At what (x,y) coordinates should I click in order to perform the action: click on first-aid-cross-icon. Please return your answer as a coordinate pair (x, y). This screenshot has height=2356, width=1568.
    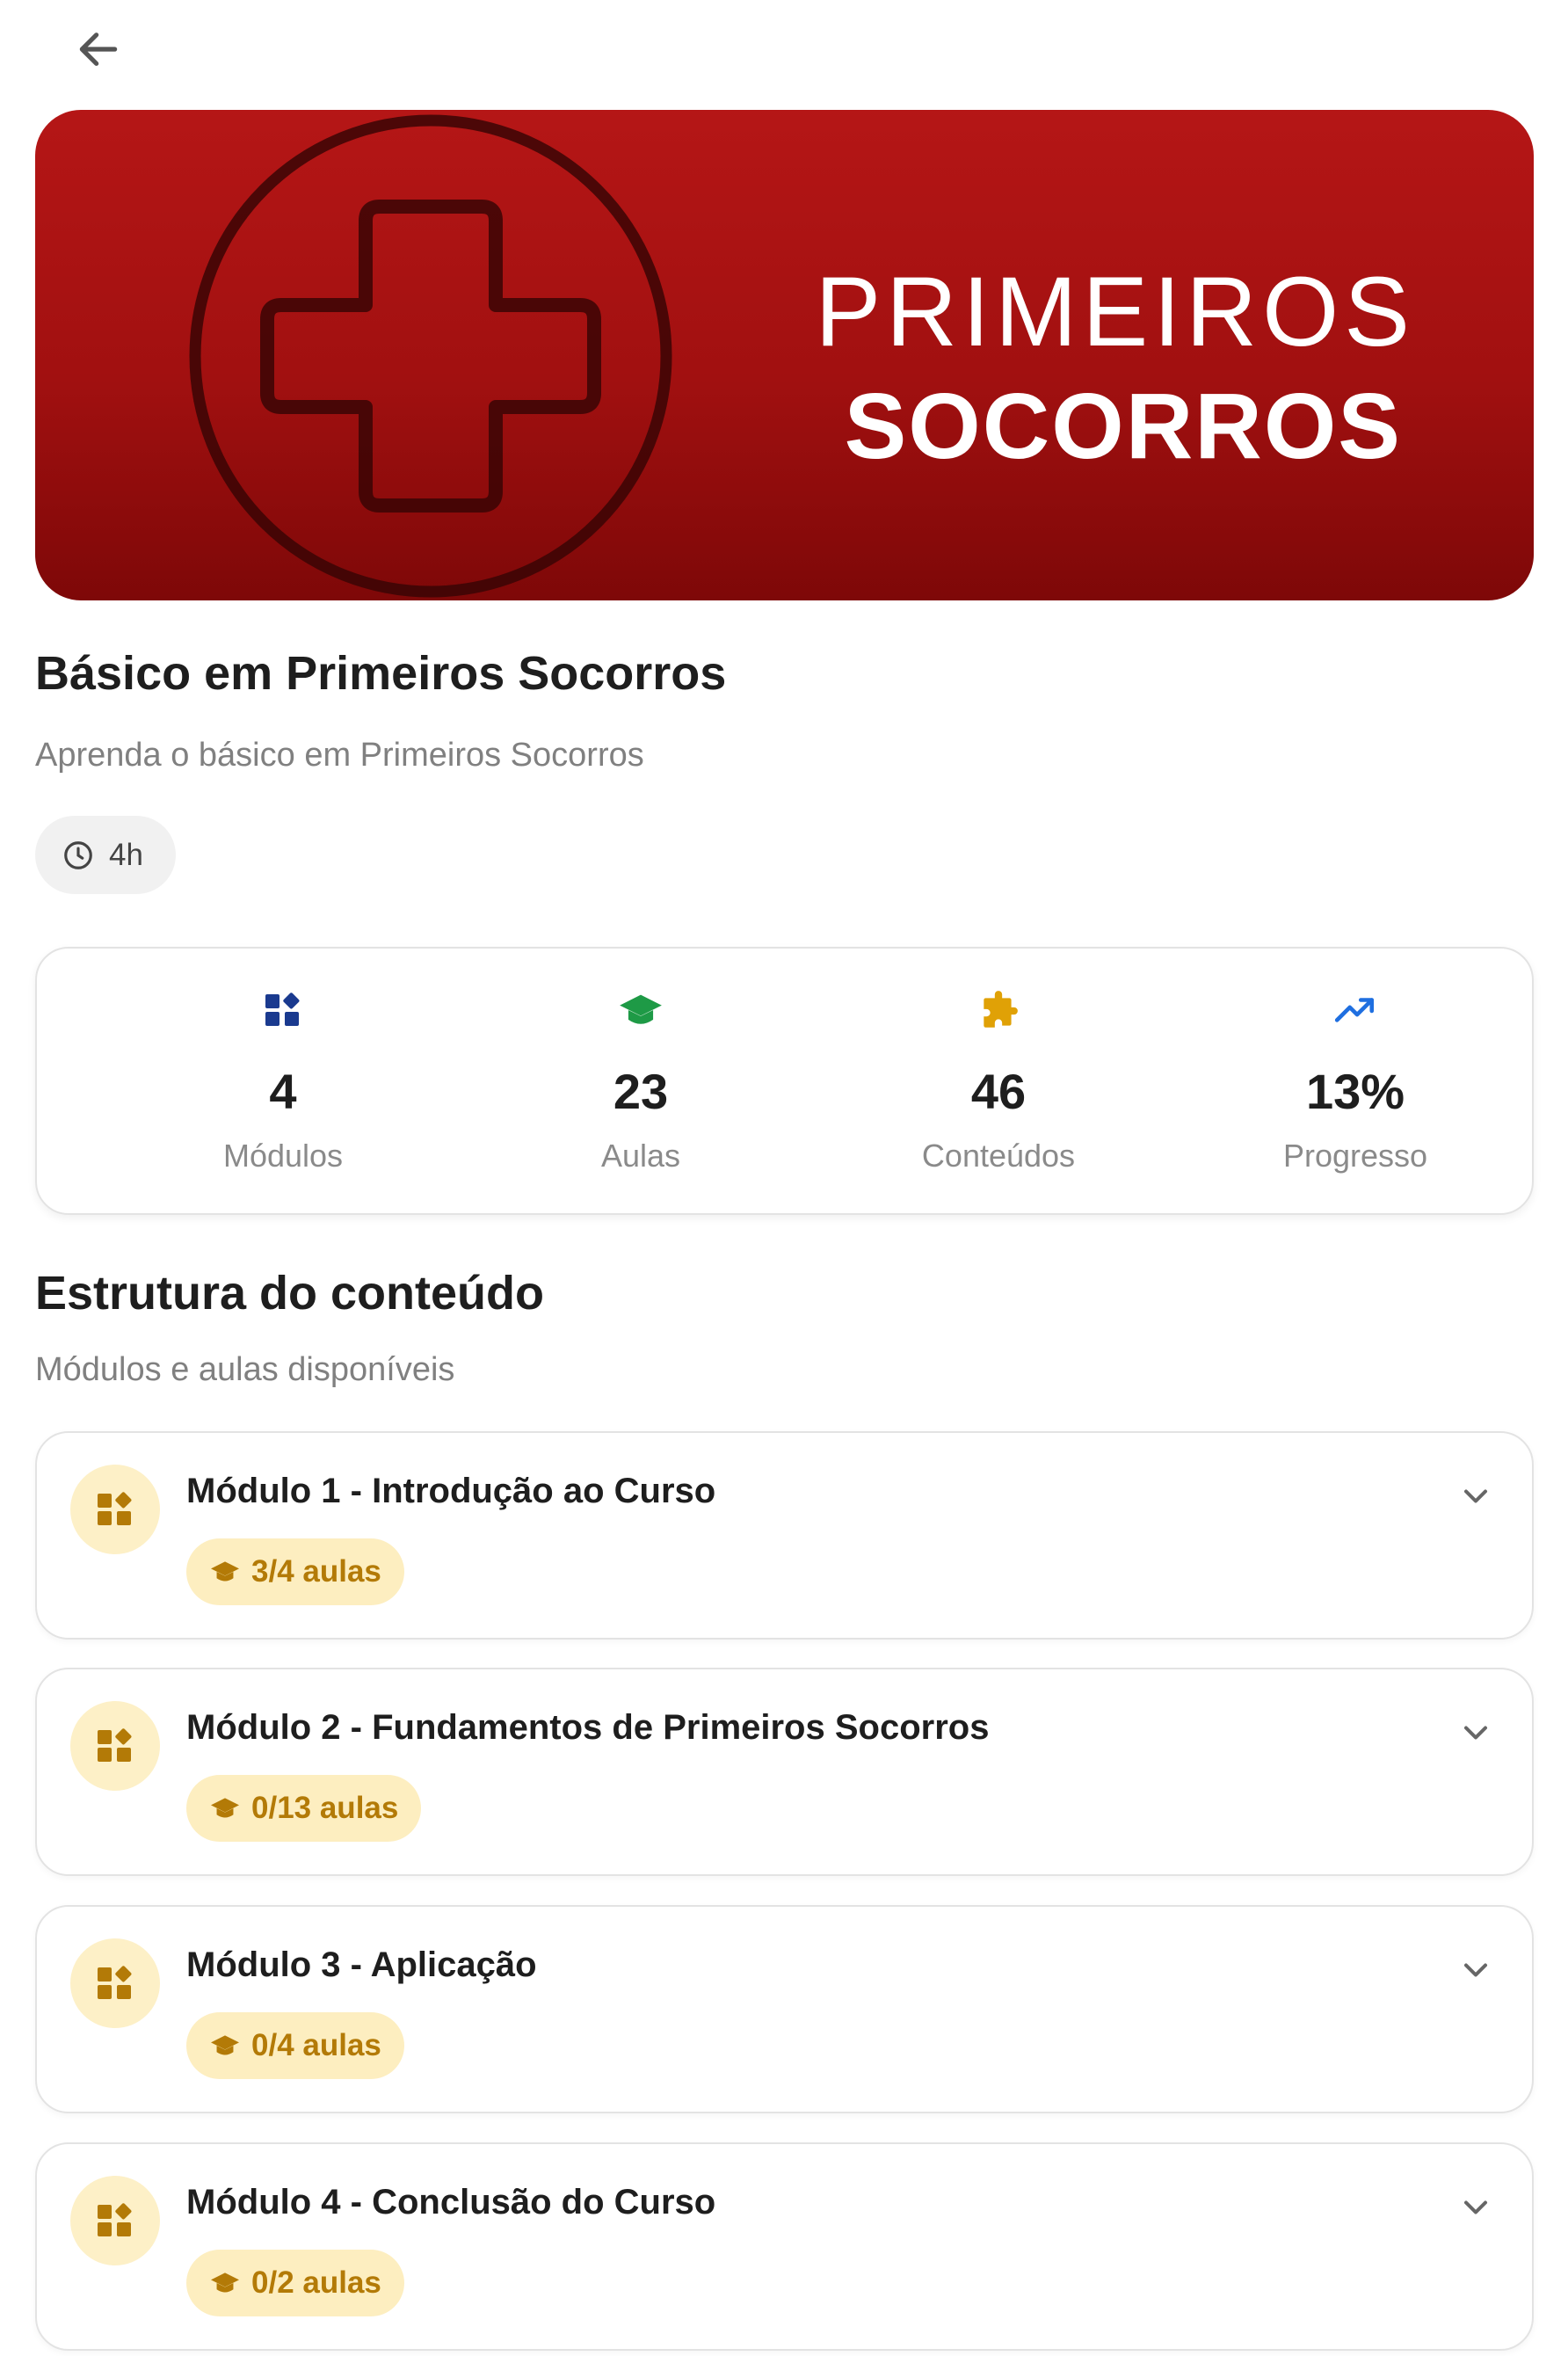
    Looking at the image, I should click on (430, 356).